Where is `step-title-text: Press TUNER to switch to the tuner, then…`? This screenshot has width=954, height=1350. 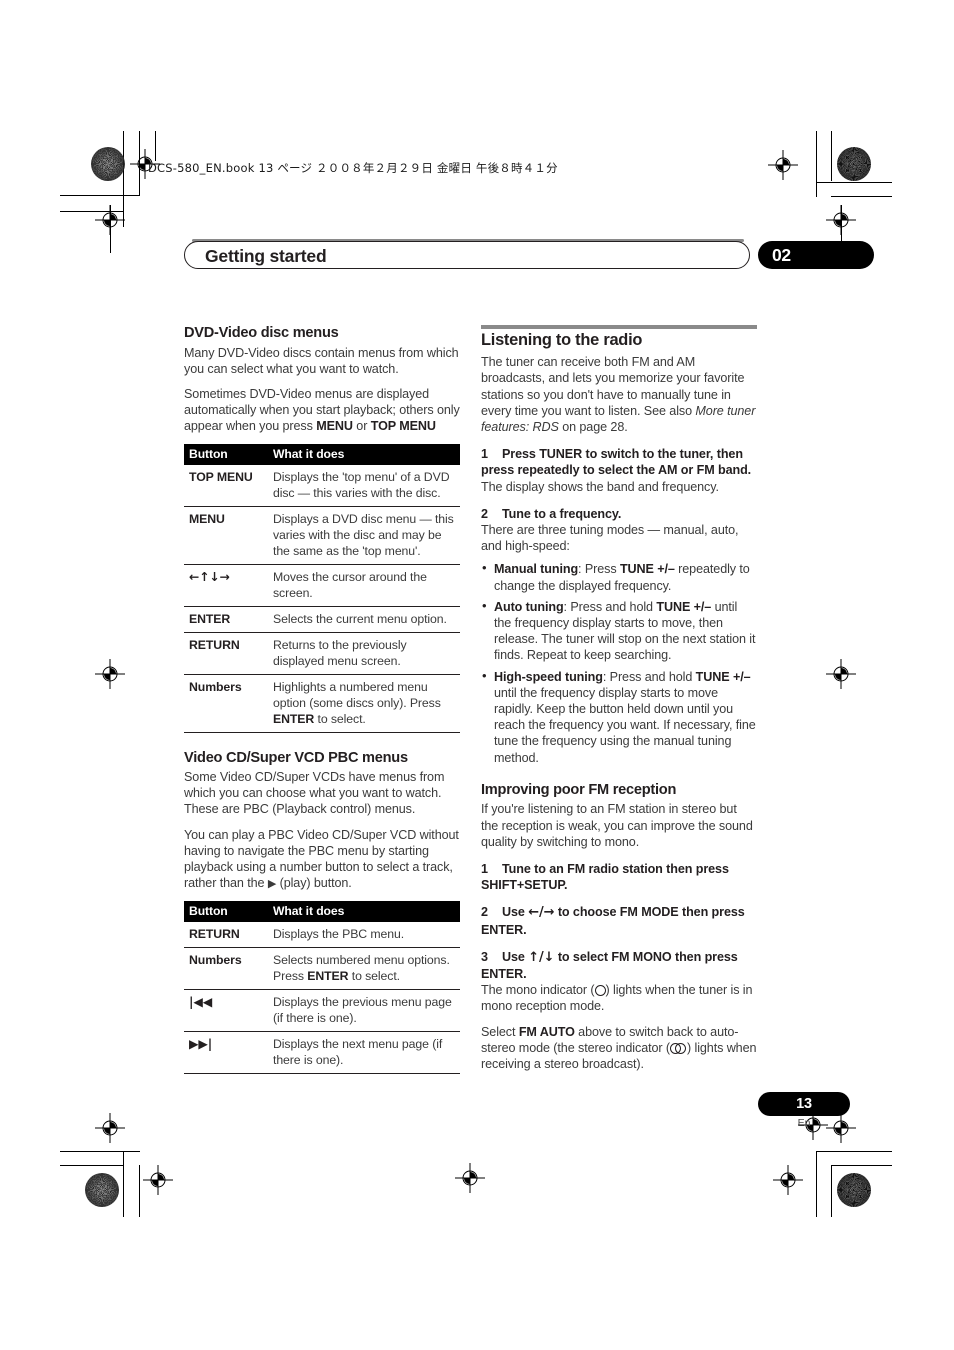
step-title-text: Press TUNER to switch to the tuner, then… is located at coordinates (616, 462).